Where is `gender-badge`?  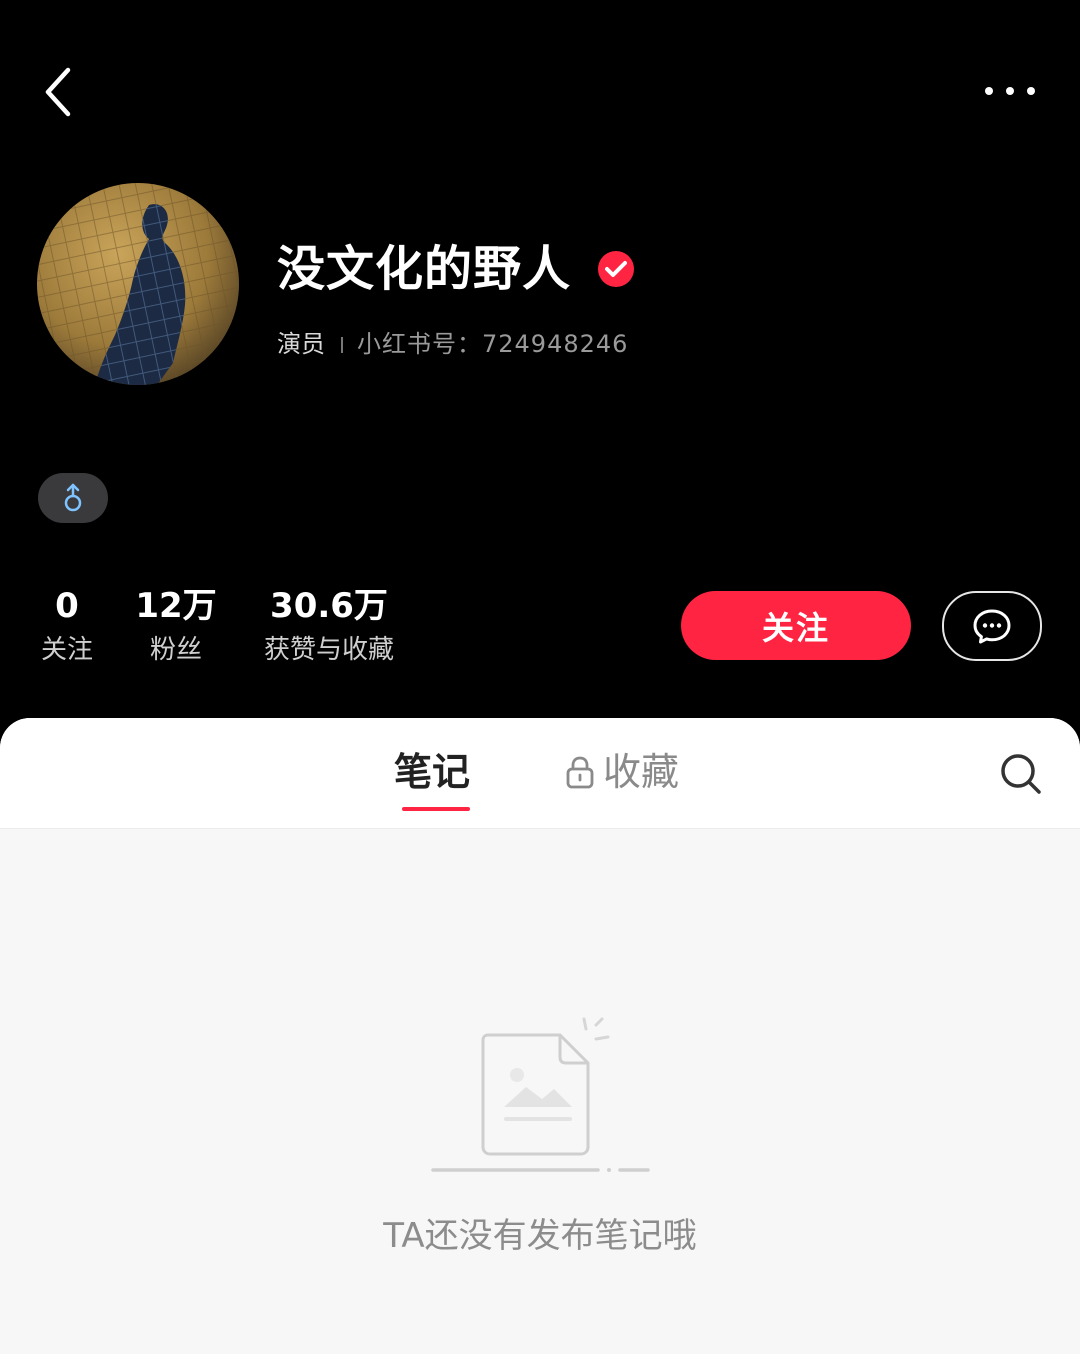 gender-badge is located at coordinates (73, 498).